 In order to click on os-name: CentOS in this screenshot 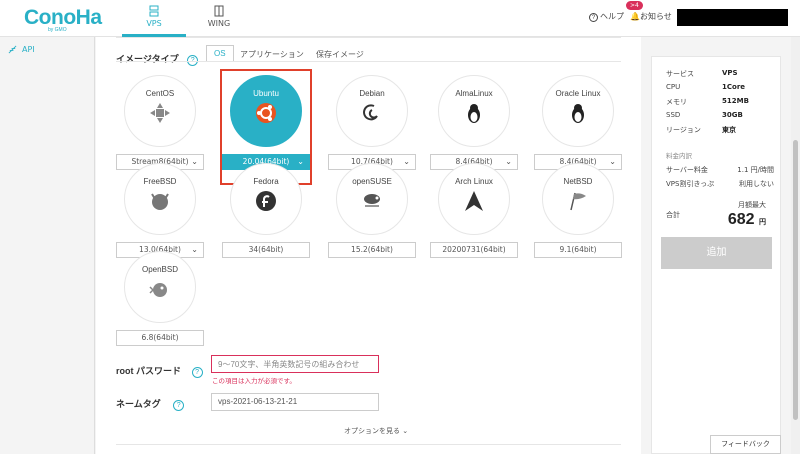, I will do `click(160, 93)`.